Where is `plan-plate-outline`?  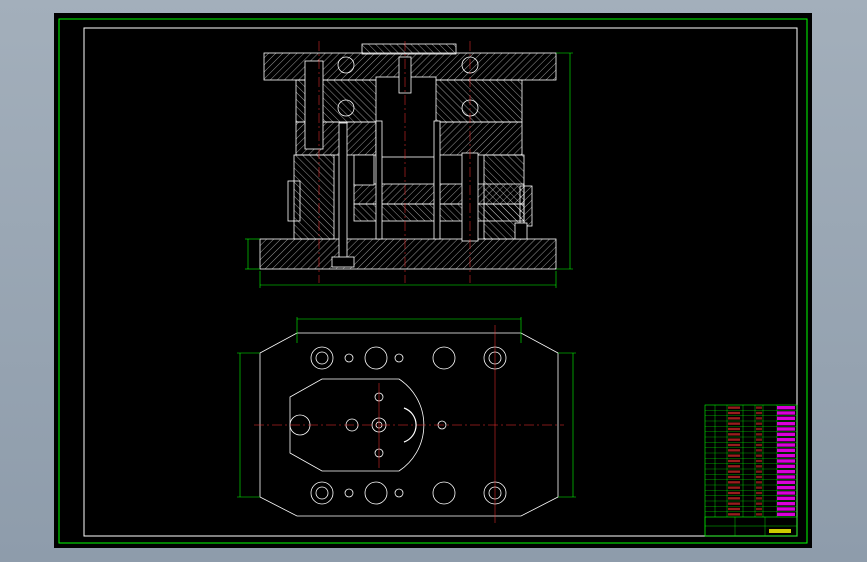
plan-plate-outline is located at coordinates (409, 424).